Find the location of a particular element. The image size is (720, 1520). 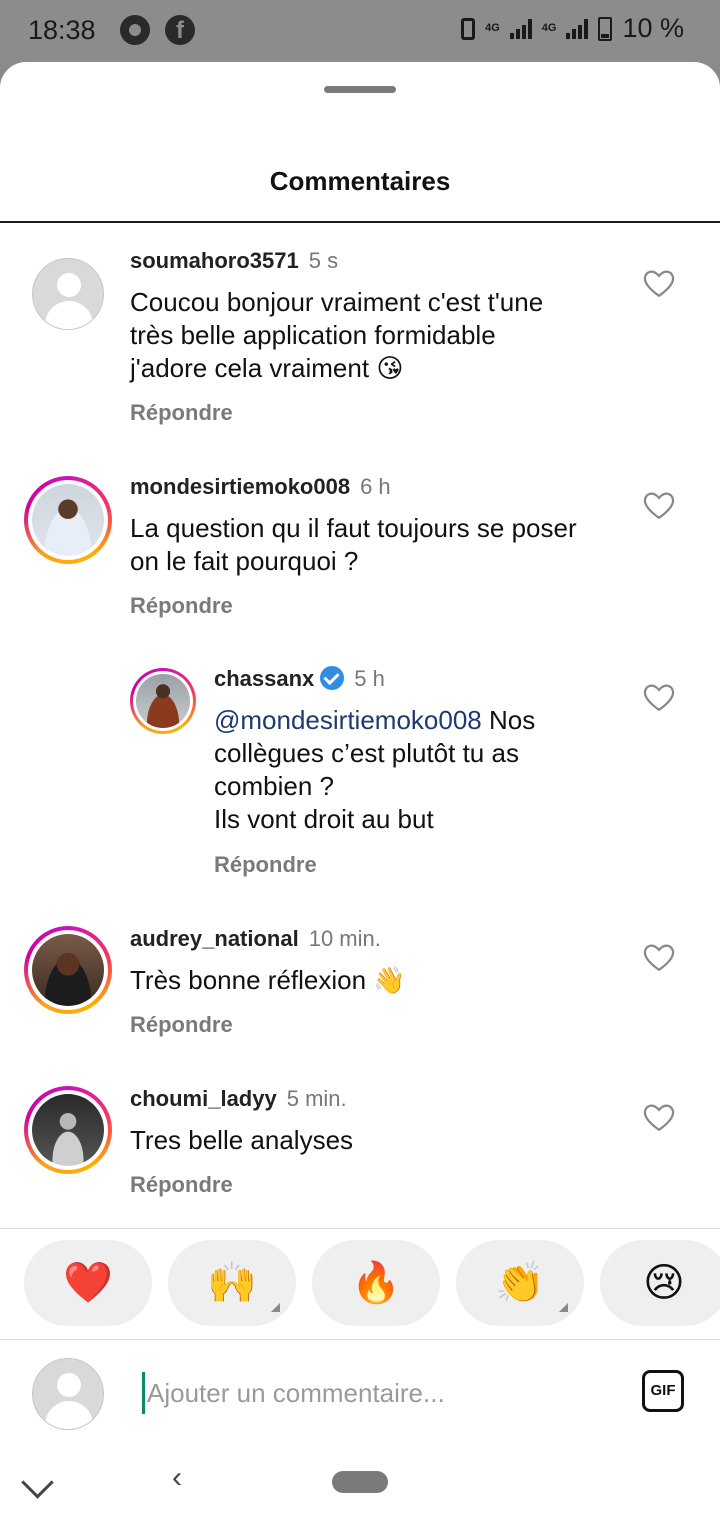

comment-composer: GIF is located at coordinates (360, 1395).